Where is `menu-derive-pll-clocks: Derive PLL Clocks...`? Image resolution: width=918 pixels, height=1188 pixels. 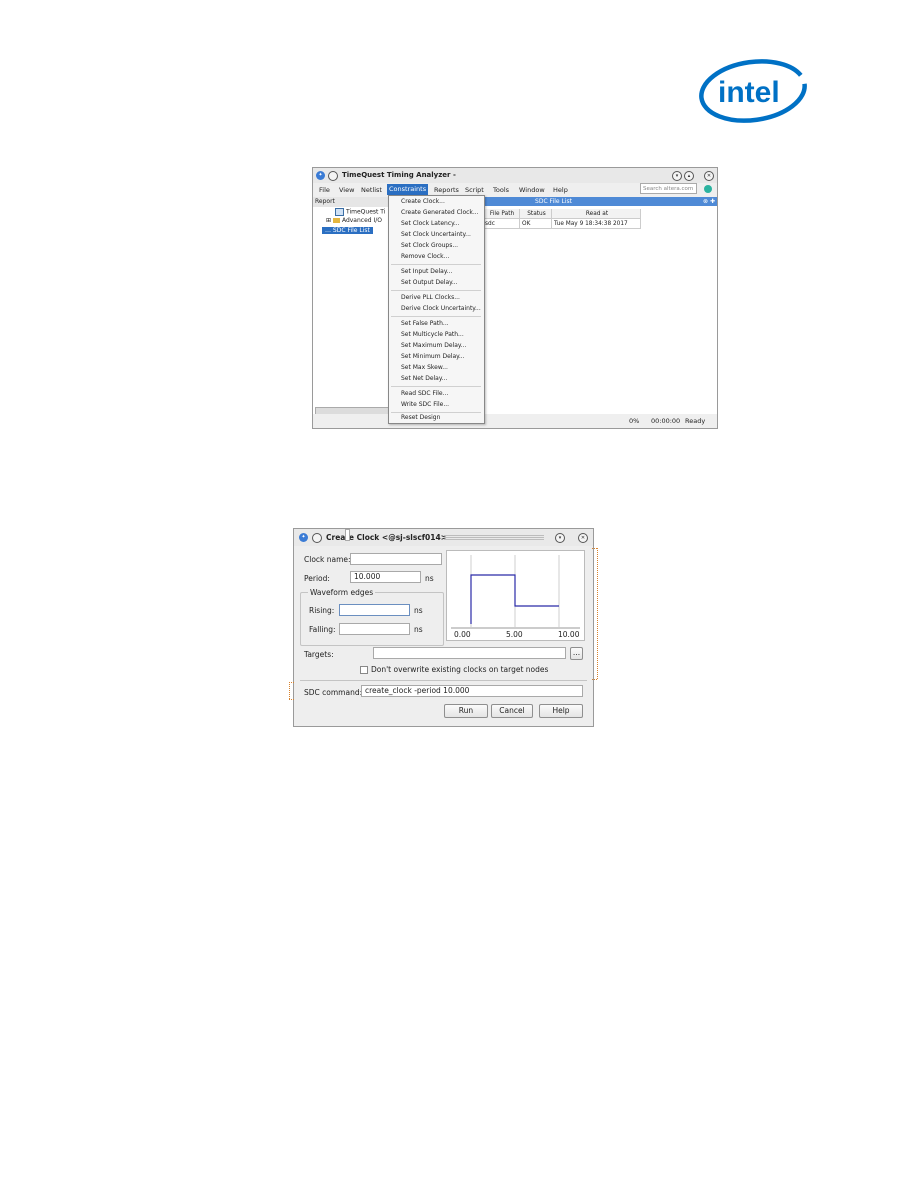
menu-derive-pll-clocks: Derive PLL Clocks... is located at coordinates (430, 297).